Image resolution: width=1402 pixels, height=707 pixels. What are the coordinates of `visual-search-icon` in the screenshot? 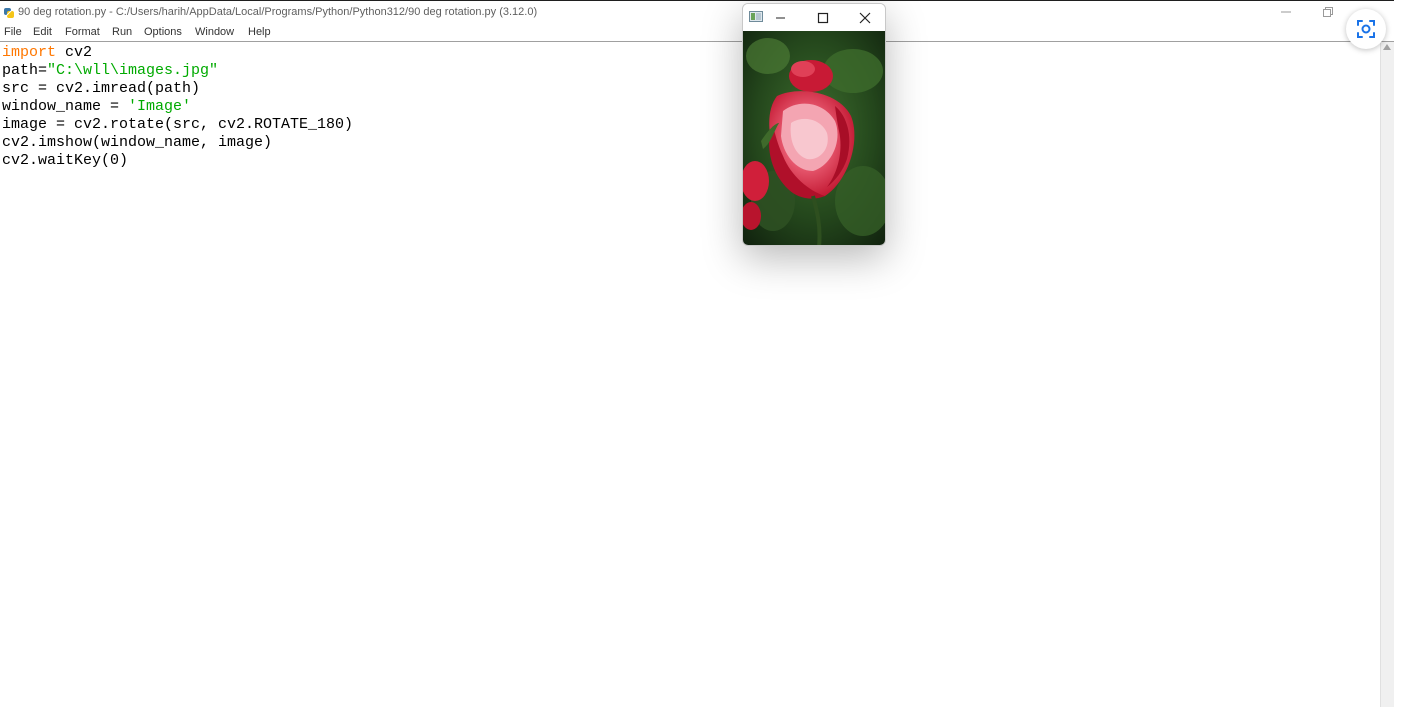 It's located at (1366, 29).